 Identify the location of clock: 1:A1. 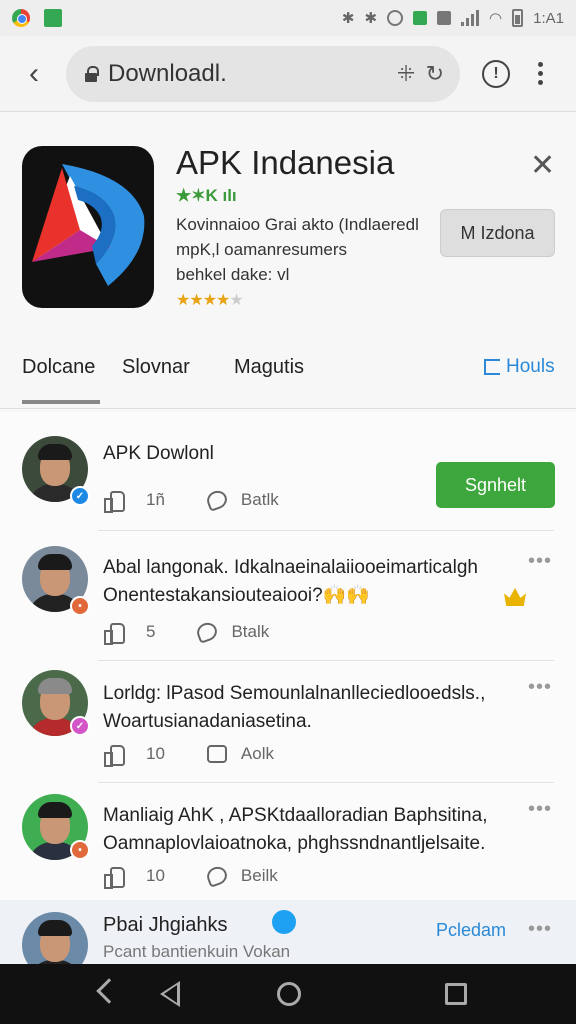
(548, 18).